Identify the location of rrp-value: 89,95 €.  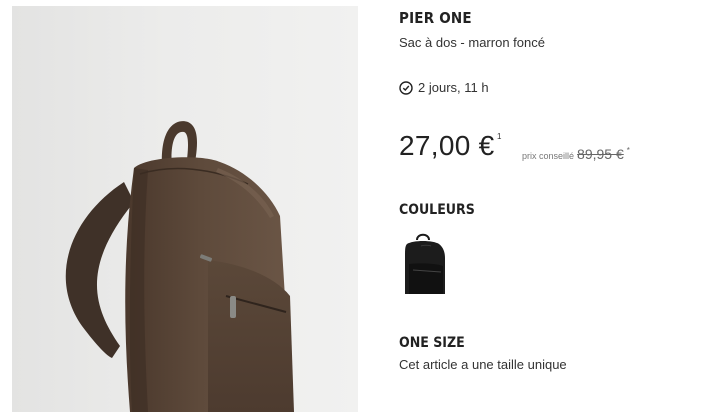
(600, 154).